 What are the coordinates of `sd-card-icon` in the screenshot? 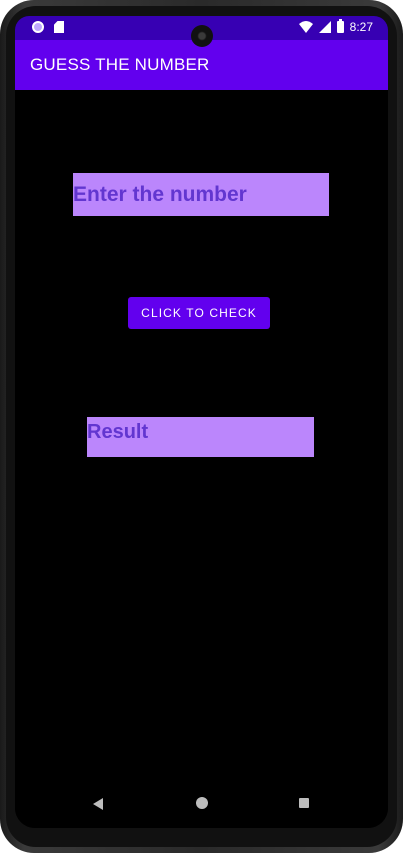 It's located at (59, 27).